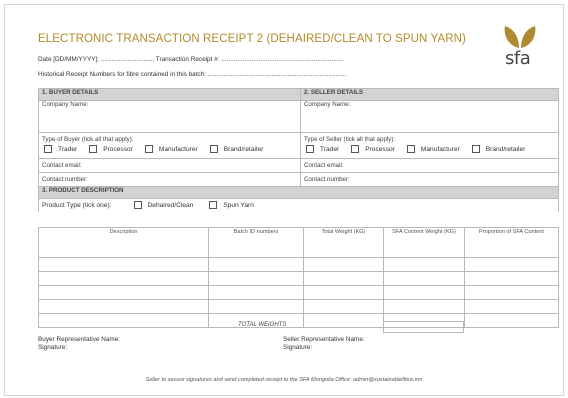 The image size is (568, 398). Describe the element at coordinates (238, 205) in the screenshot. I see `spun-yarn-label: Spun Yarn` at that location.